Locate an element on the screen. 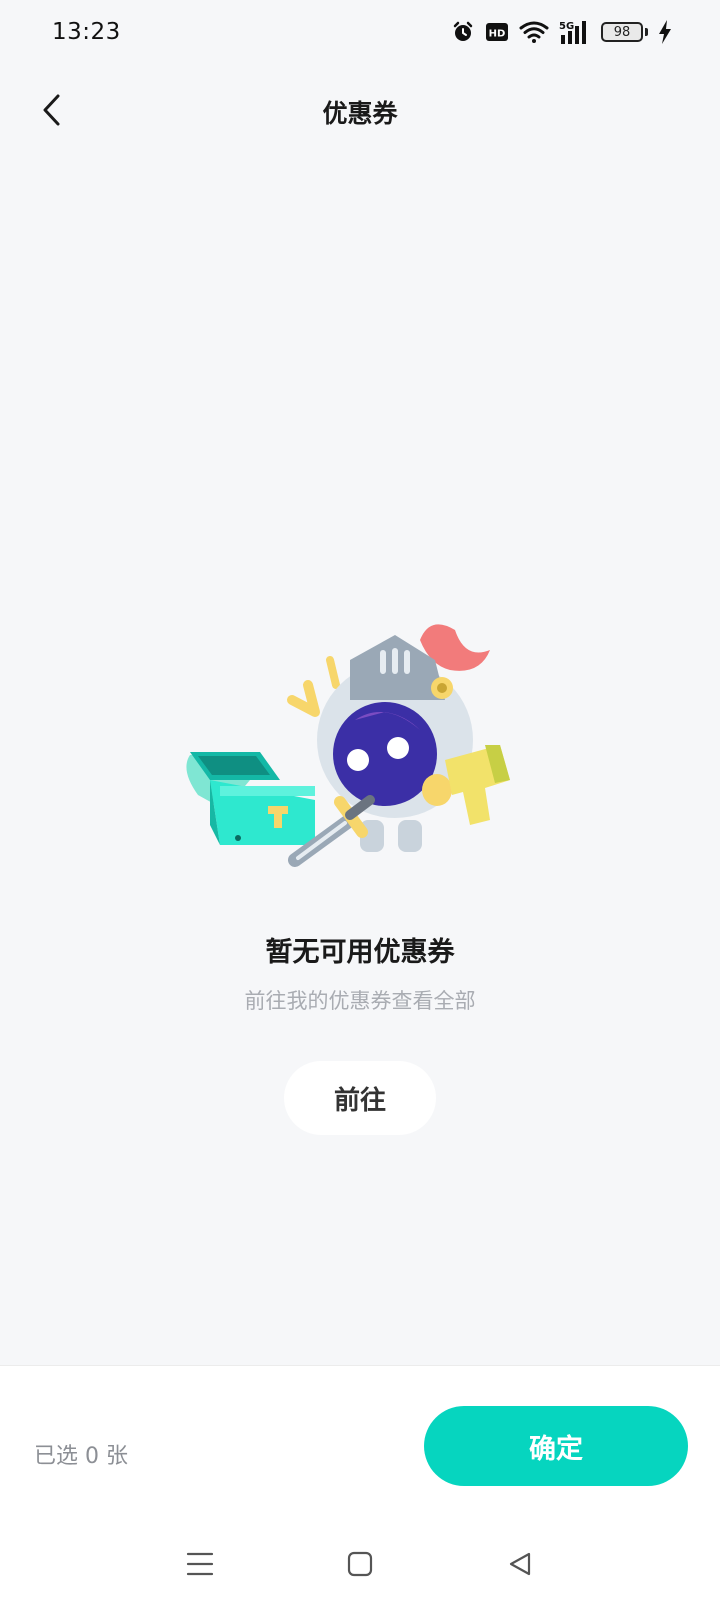 Image resolution: width=720 pixels, height=1612 pixels. status-bar: 13:23 HD 5G 98 is located at coordinates (360, 32).